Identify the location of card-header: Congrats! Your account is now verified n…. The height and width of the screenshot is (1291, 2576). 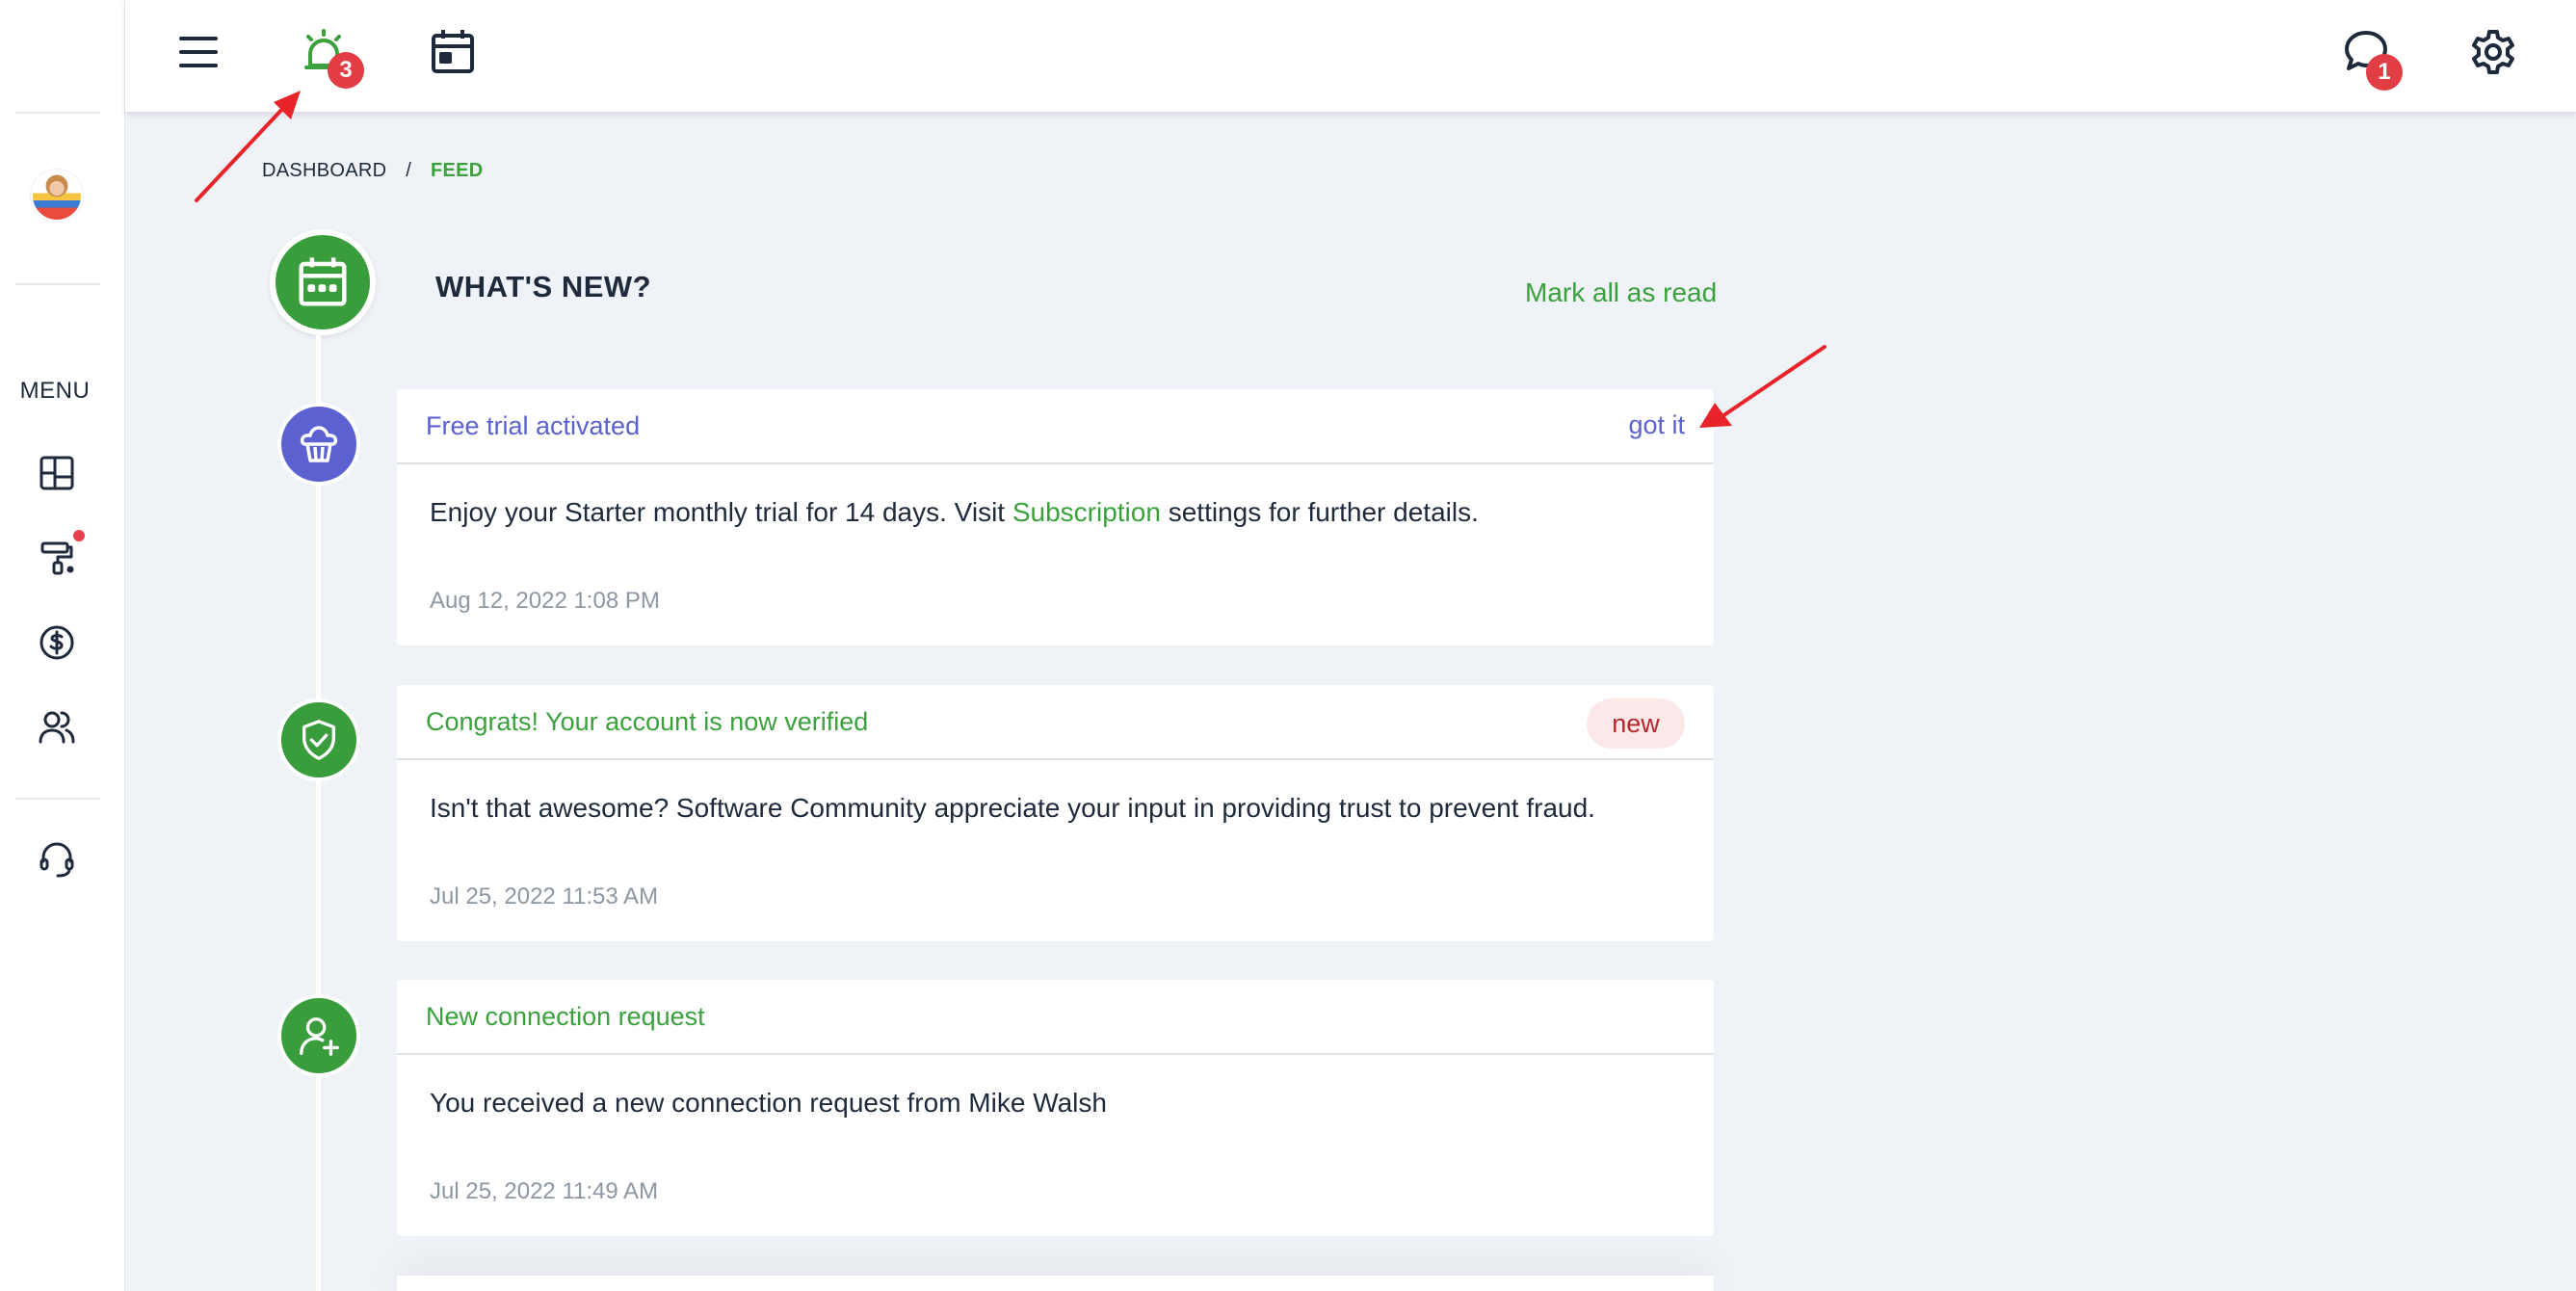
(1056, 723).